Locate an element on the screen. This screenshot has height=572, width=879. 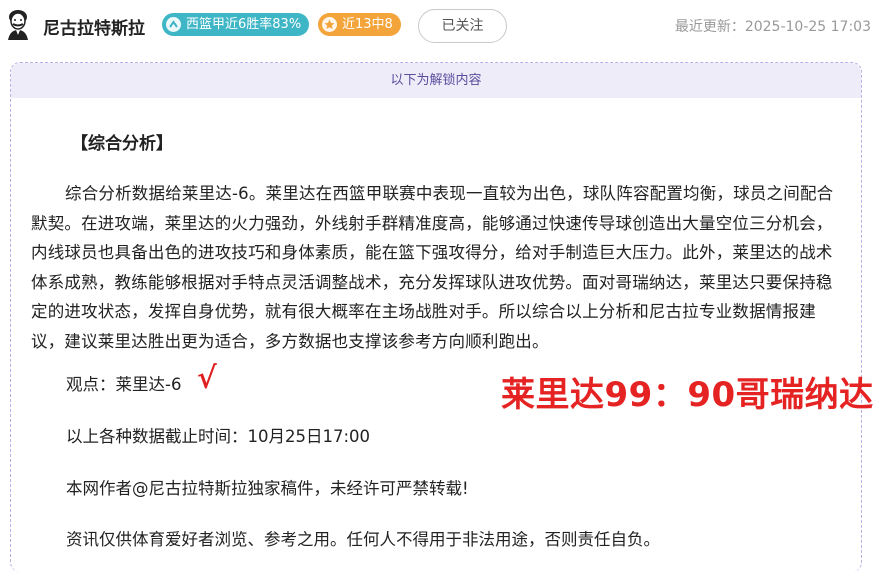
tesla-portrait-avatar-icon is located at coordinates (18, 25).